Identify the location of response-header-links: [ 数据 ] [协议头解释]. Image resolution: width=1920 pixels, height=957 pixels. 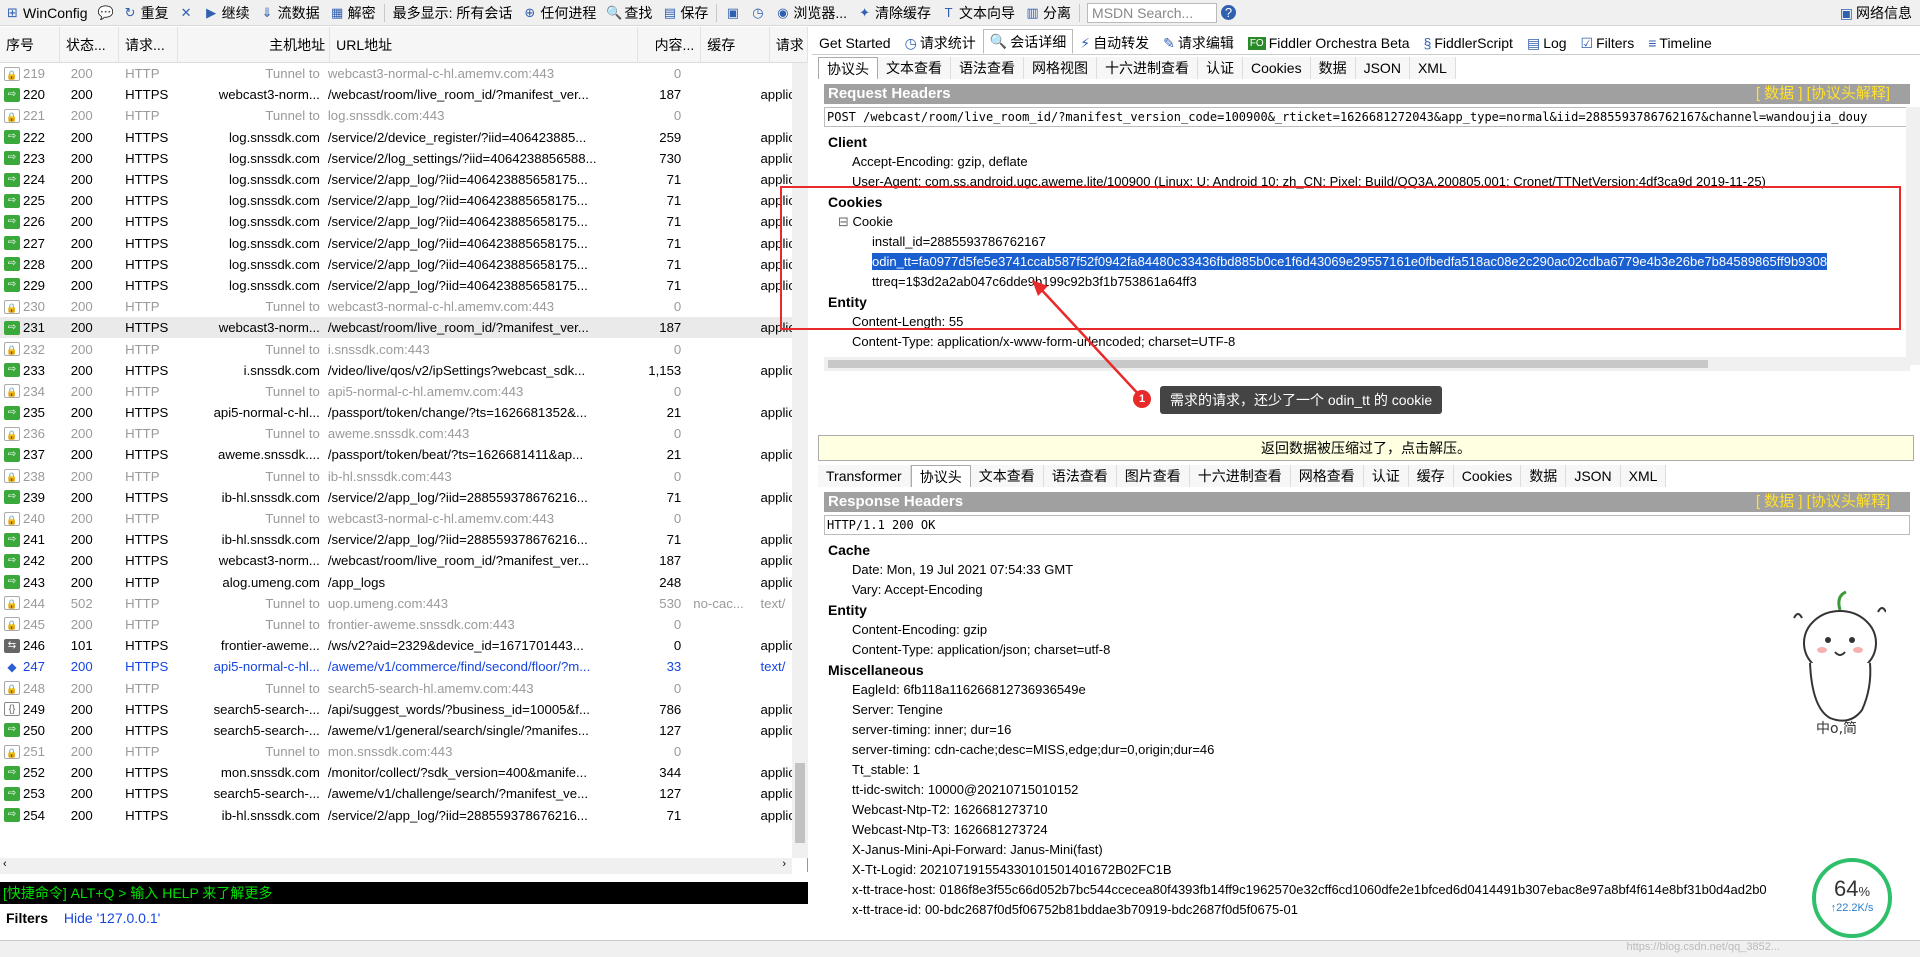
(1823, 502).